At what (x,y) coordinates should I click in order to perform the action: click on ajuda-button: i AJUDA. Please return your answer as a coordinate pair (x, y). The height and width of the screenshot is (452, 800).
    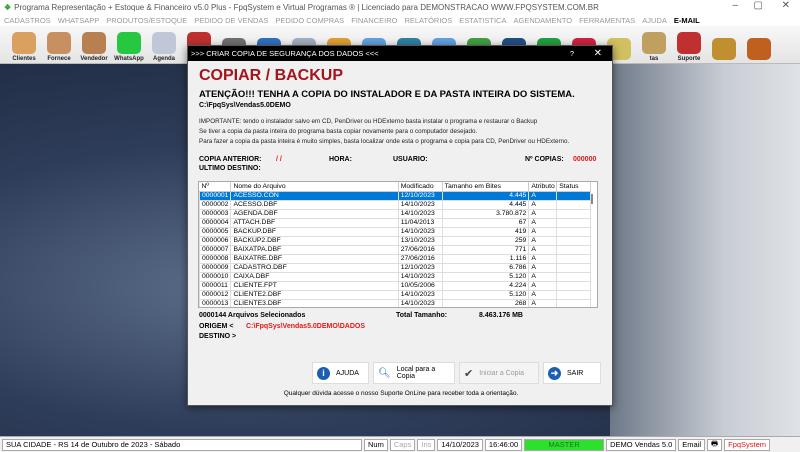
    Looking at the image, I should click on (340, 373).